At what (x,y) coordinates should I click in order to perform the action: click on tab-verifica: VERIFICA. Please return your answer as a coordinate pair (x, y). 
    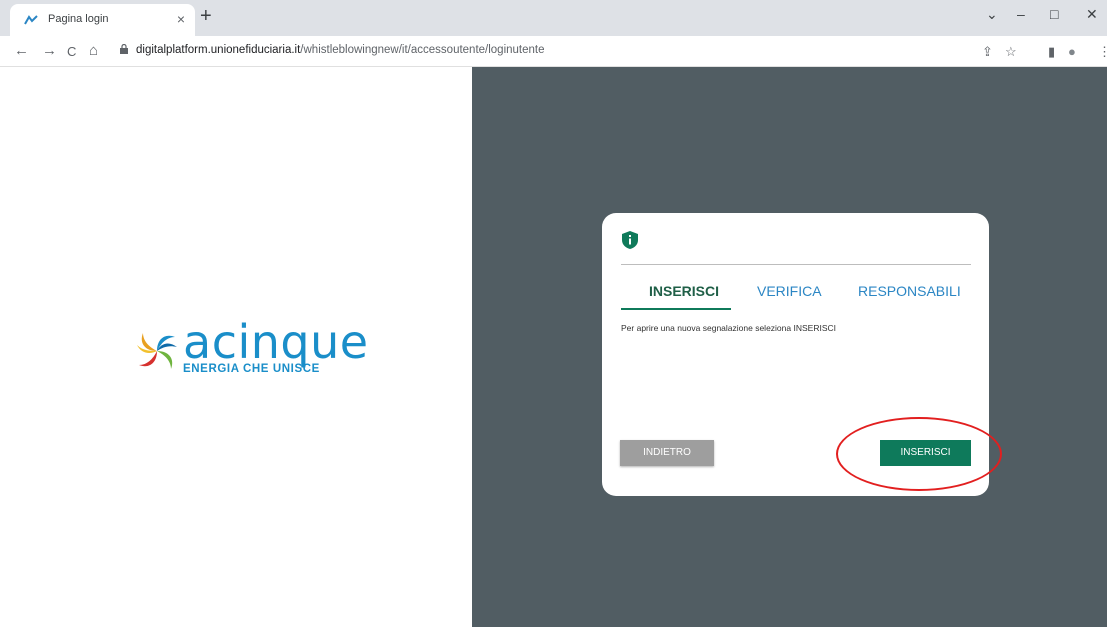
    Looking at the image, I should click on (789, 291).